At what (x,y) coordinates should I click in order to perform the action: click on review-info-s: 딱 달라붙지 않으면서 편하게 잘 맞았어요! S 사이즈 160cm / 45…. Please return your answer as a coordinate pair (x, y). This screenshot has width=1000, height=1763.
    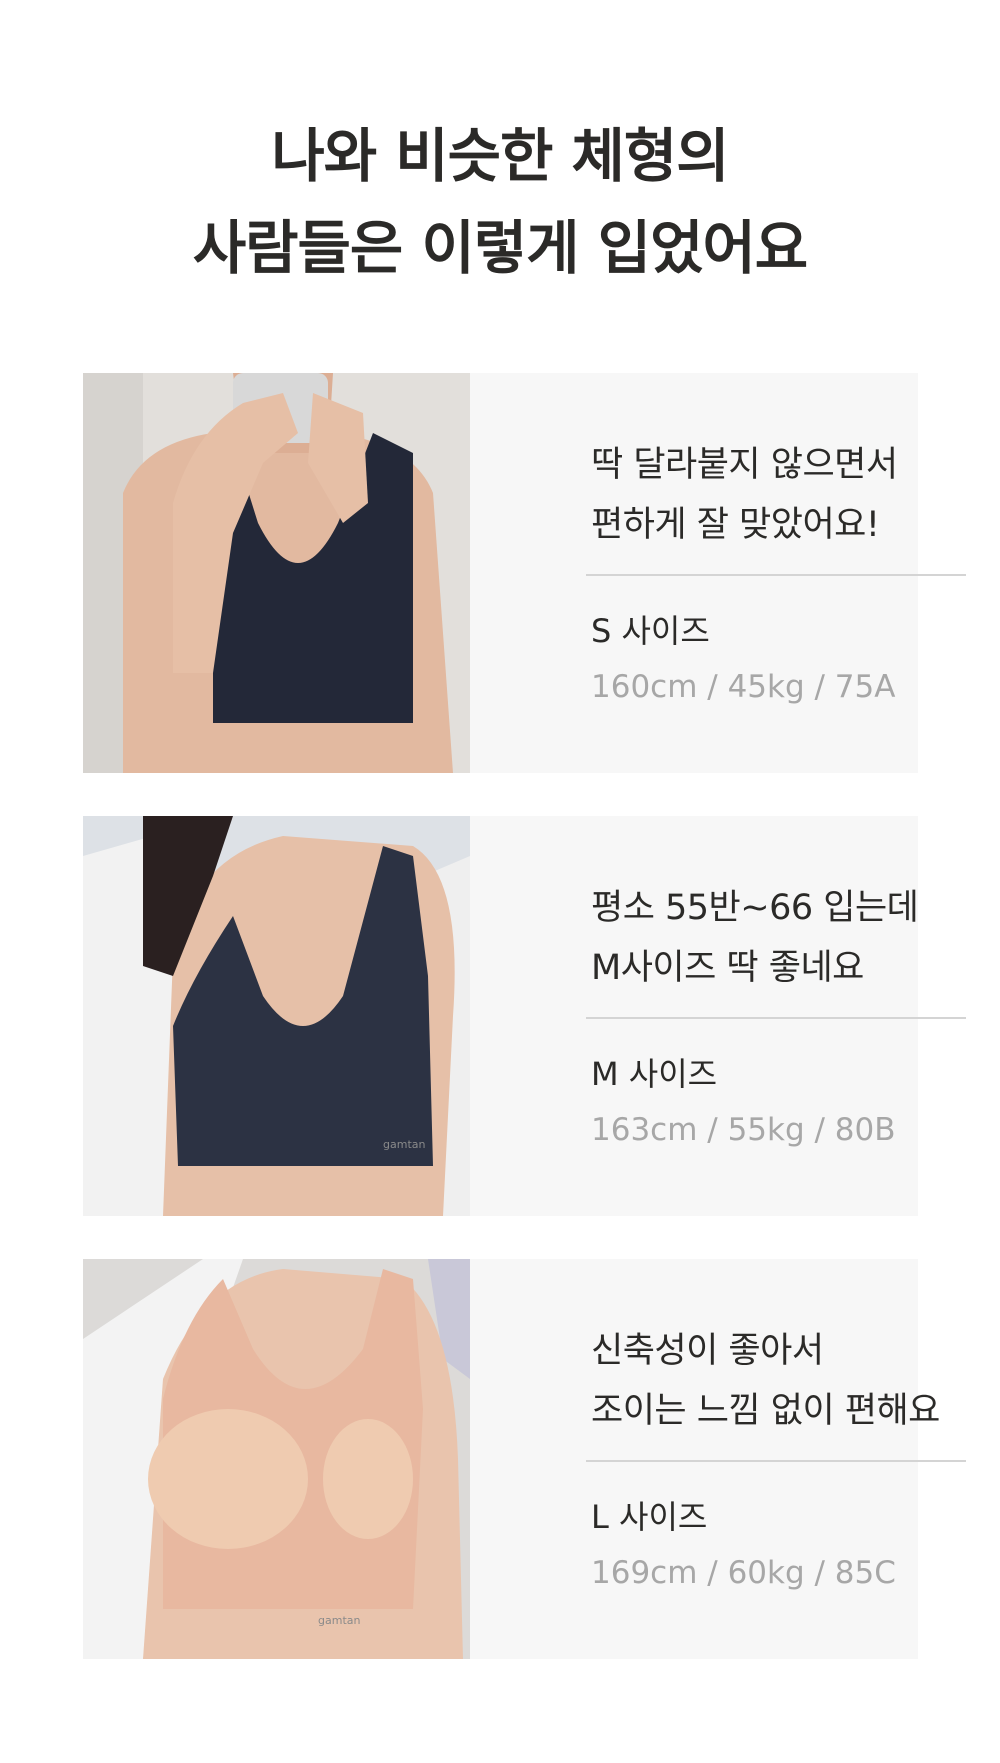
    Looking at the image, I should click on (737, 573).